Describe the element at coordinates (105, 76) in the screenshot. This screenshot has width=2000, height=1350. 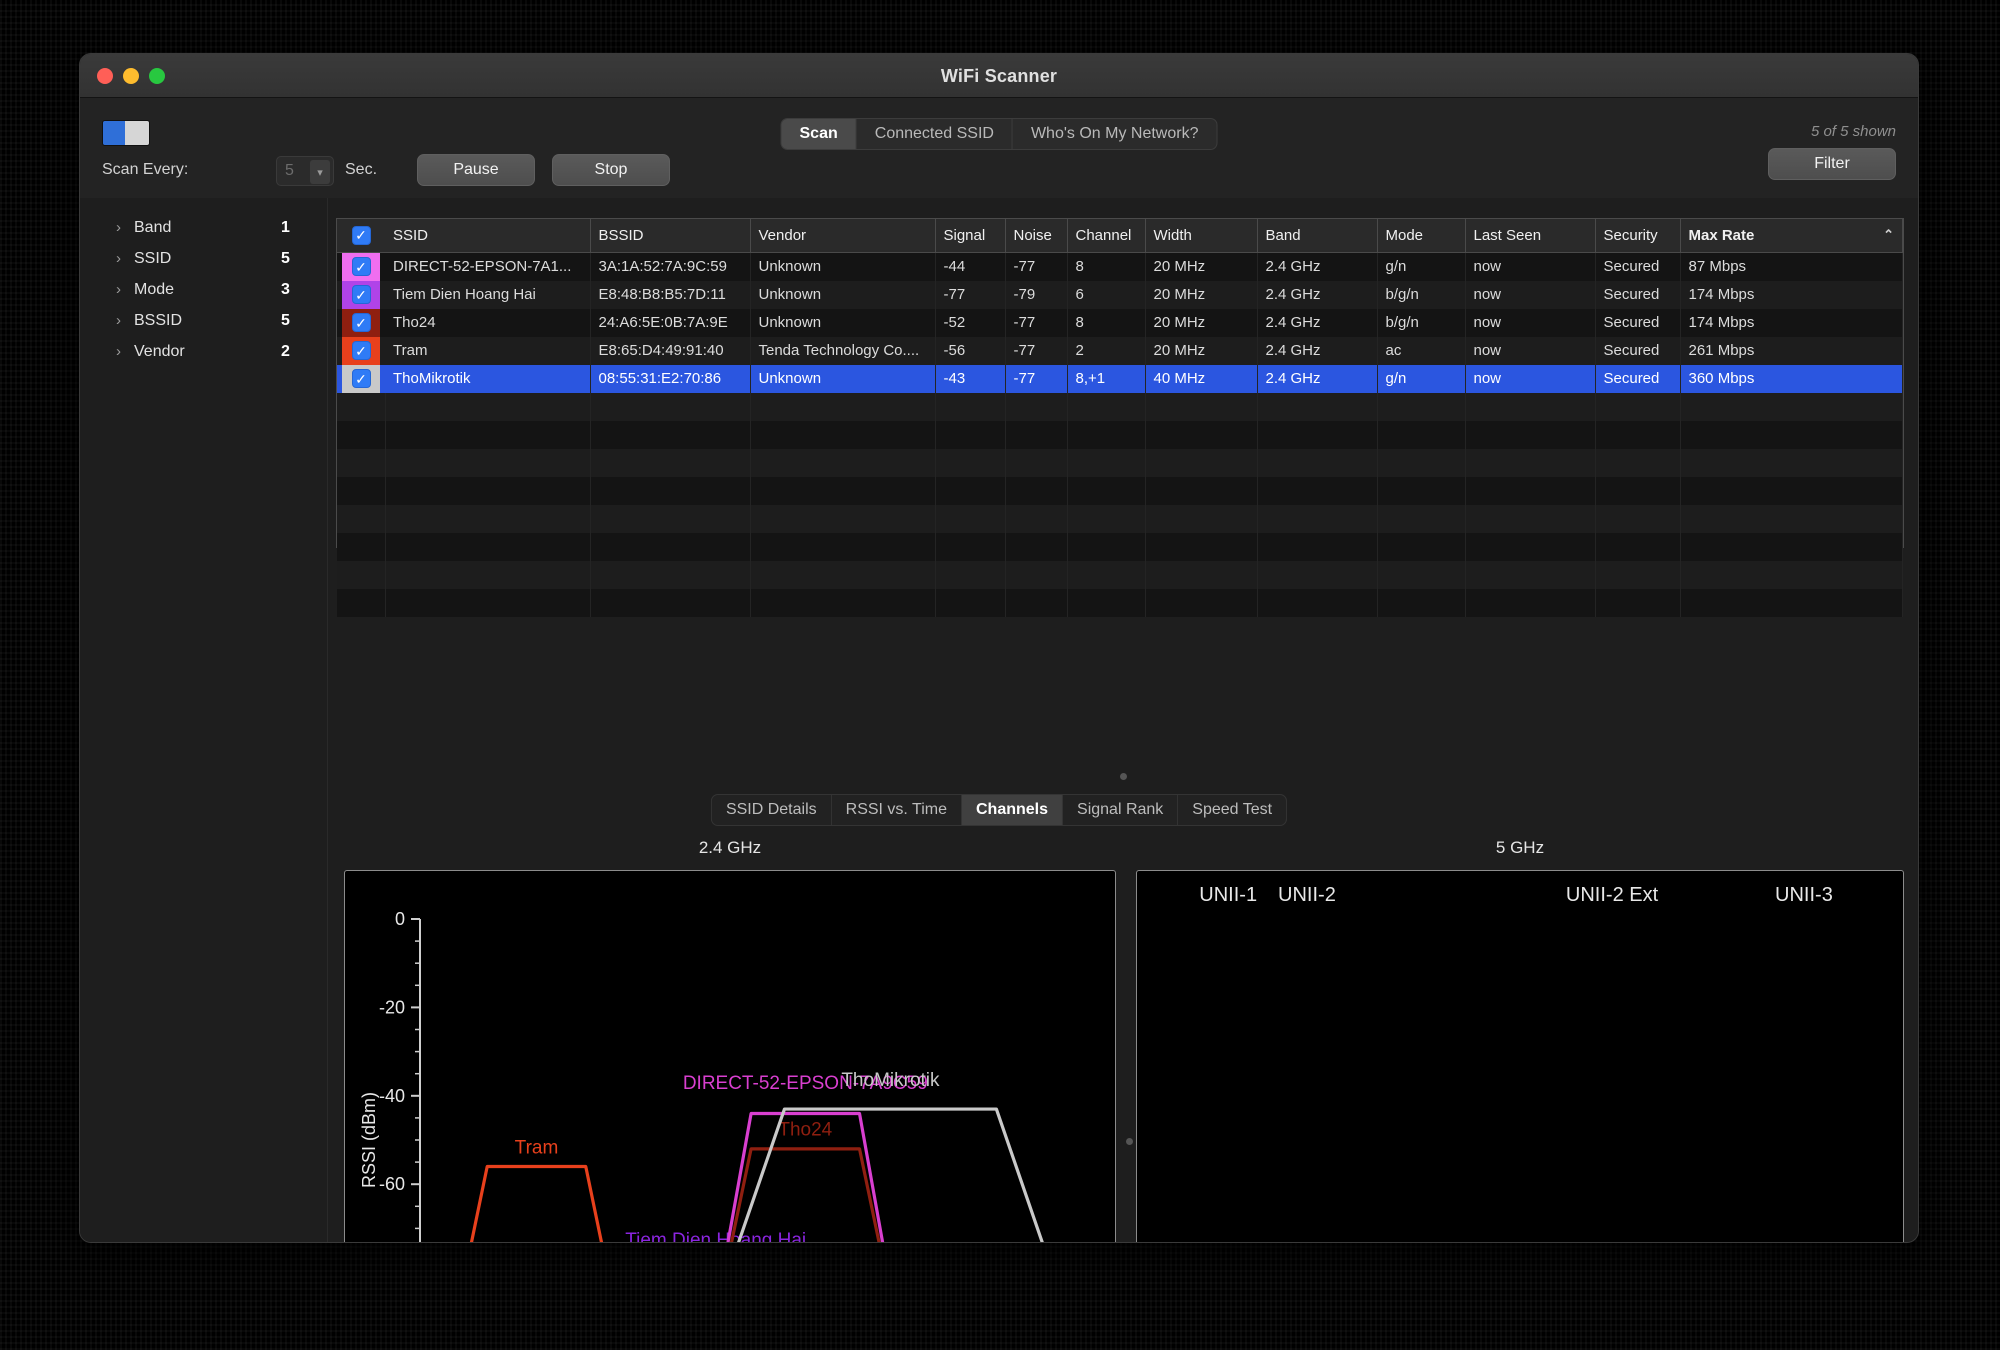
I see `close-button` at that location.